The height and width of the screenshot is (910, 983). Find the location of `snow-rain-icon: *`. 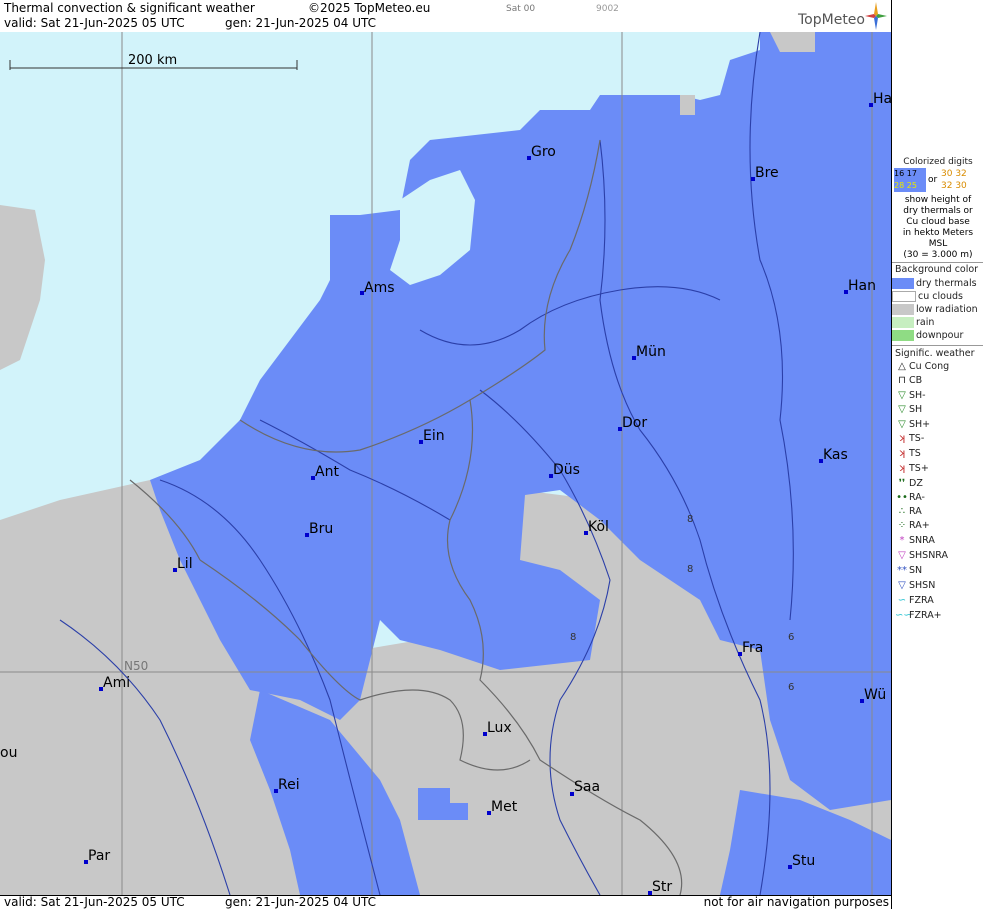

snow-rain-icon: * is located at coordinates (902, 540).